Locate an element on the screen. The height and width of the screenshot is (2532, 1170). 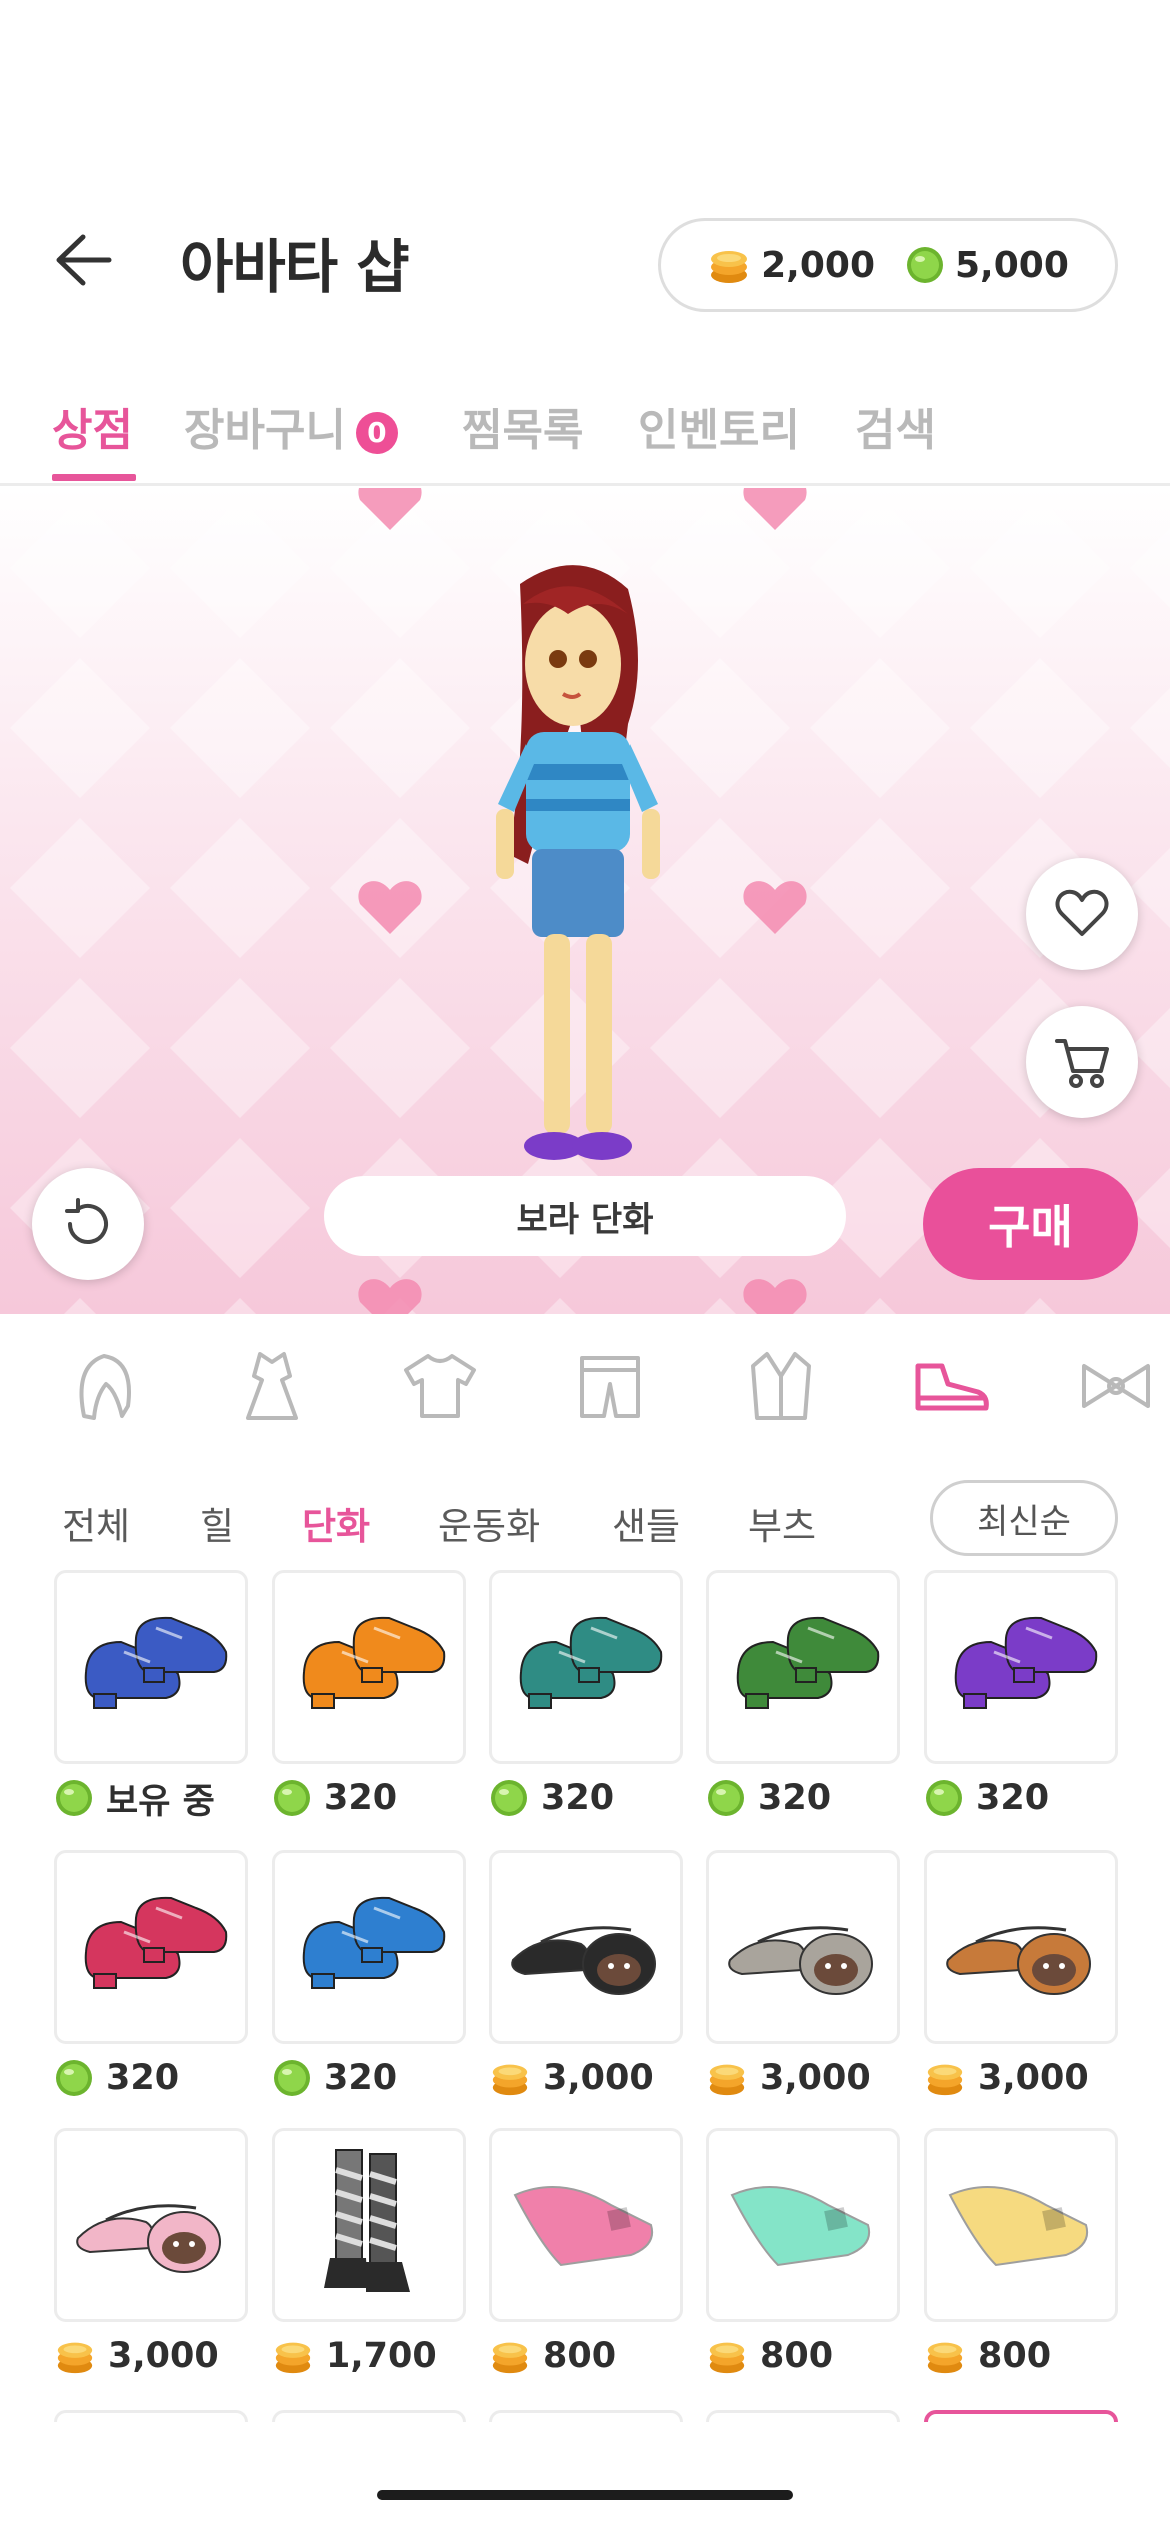
product-card: 보유 중 is located at coordinates (151, 1696).